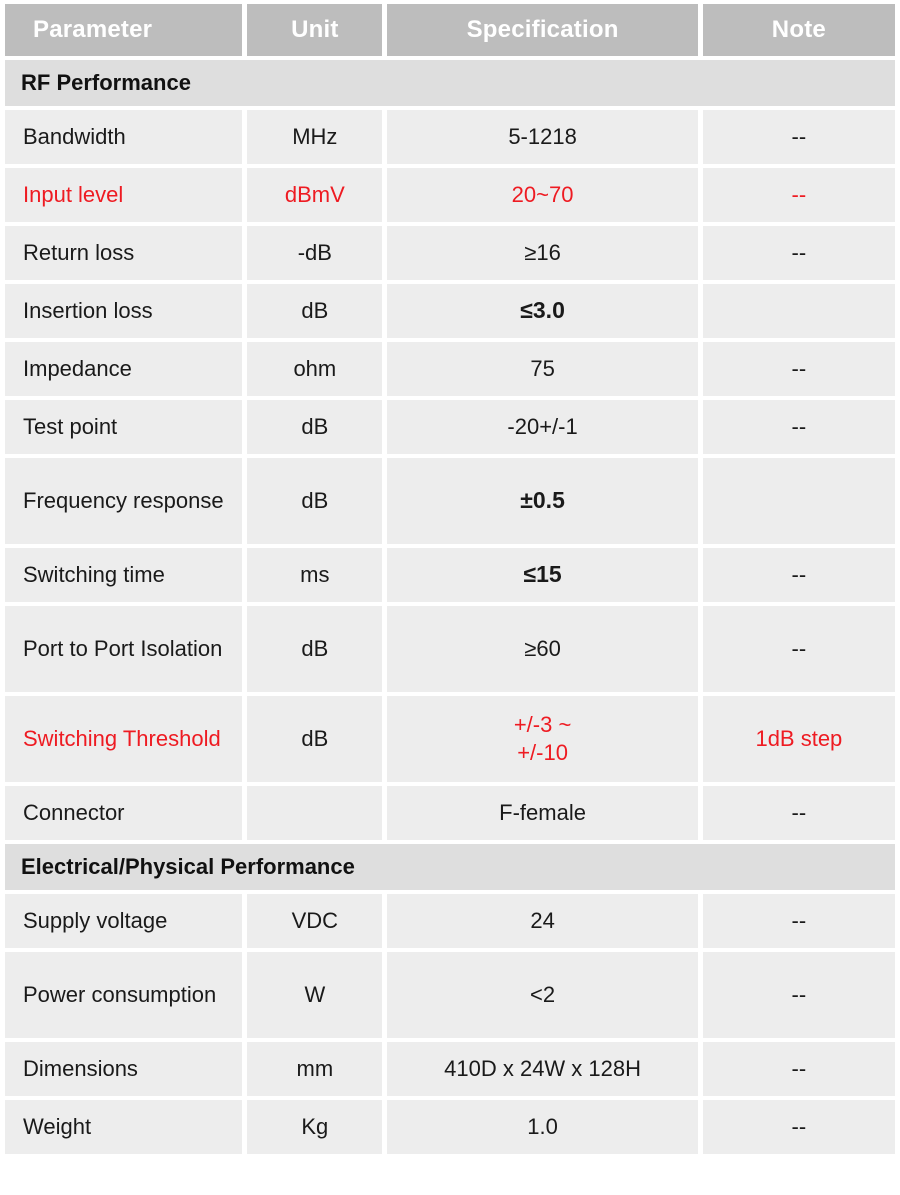 The width and height of the screenshot is (900, 1195). I want to click on cell-parameter: Supply voltage, so click(124, 921).